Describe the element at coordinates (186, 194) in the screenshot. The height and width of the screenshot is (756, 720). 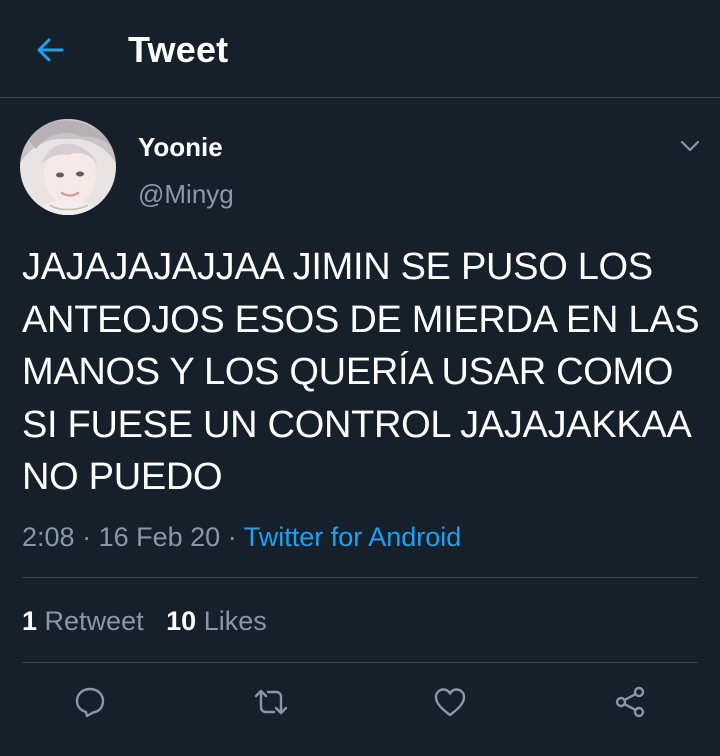
I see `author-handle: @Minyg` at that location.